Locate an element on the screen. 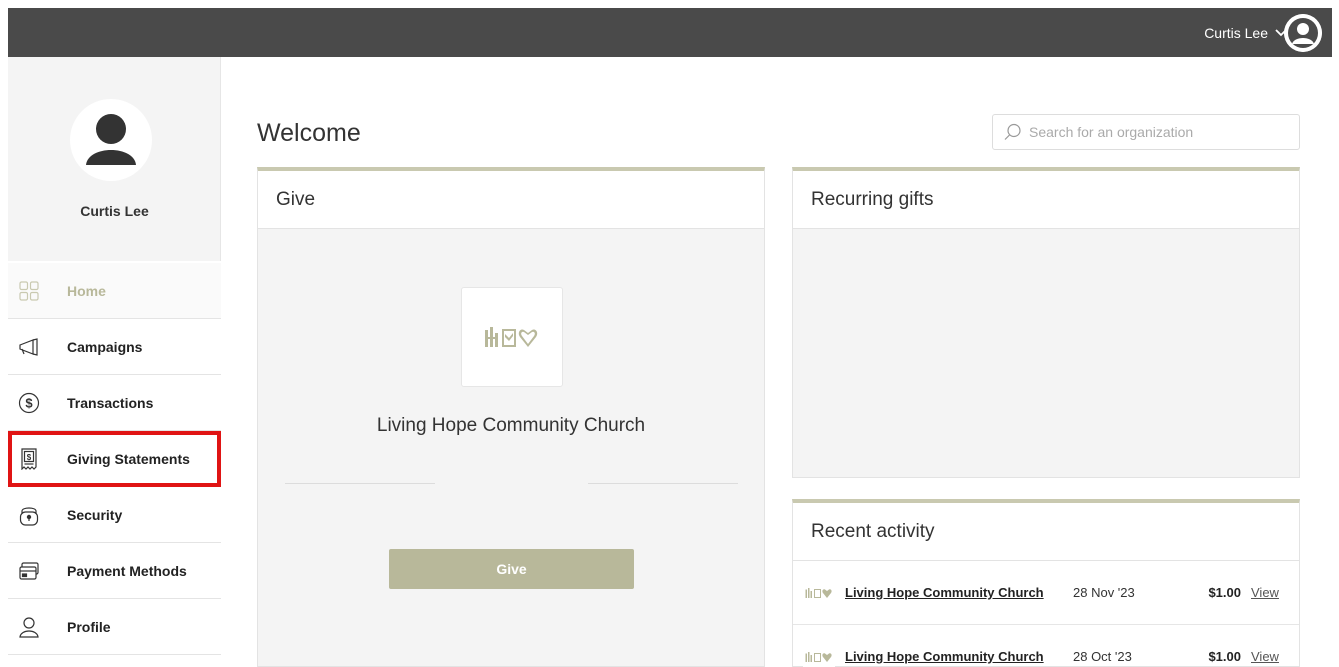 Image resolution: width=1339 pixels, height=667 pixels. divider-left is located at coordinates (360, 483).